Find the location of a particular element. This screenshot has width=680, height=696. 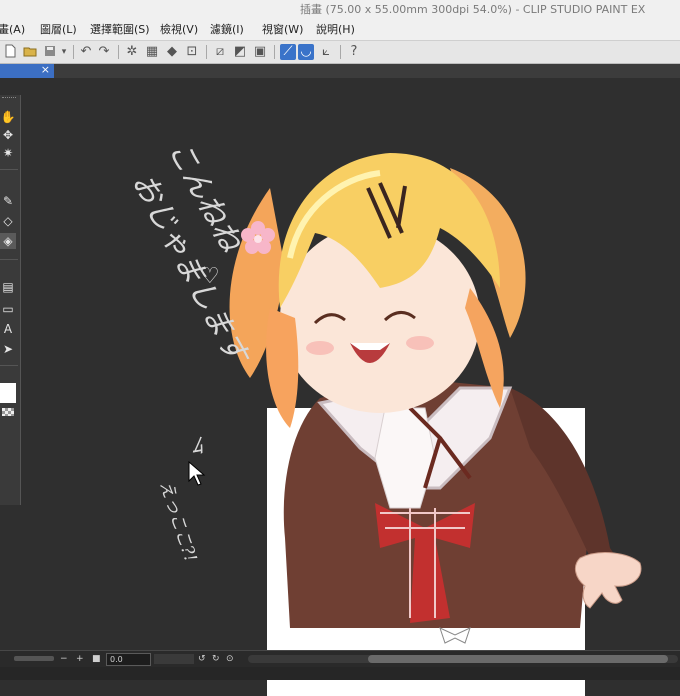

show-selection-icon: ⧄ is located at coordinates (220, 52).